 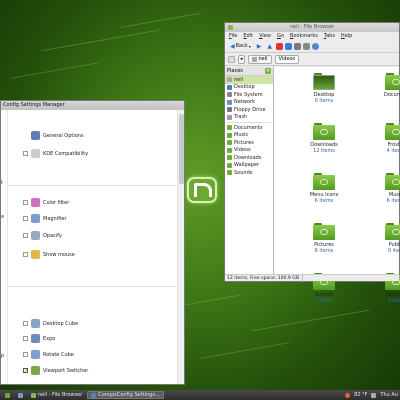 I want to click on menu-tabs: Tabs, so click(x=329, y=36).